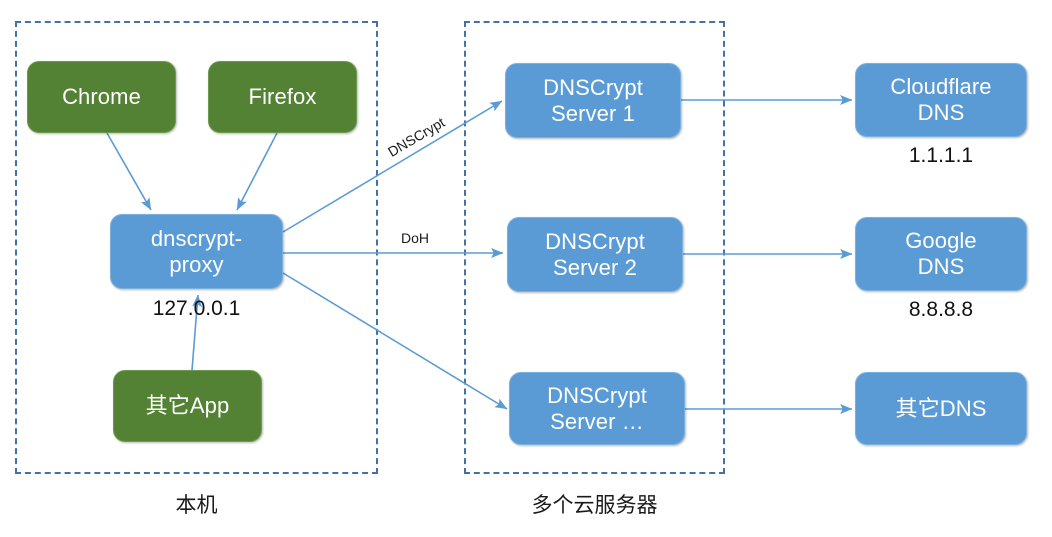 The image size is (1052, 537). Describe the element at coordinates (594, 505) in the screenshot. I see `zone-label-cloud-servers: 多个云服务器` at that location.